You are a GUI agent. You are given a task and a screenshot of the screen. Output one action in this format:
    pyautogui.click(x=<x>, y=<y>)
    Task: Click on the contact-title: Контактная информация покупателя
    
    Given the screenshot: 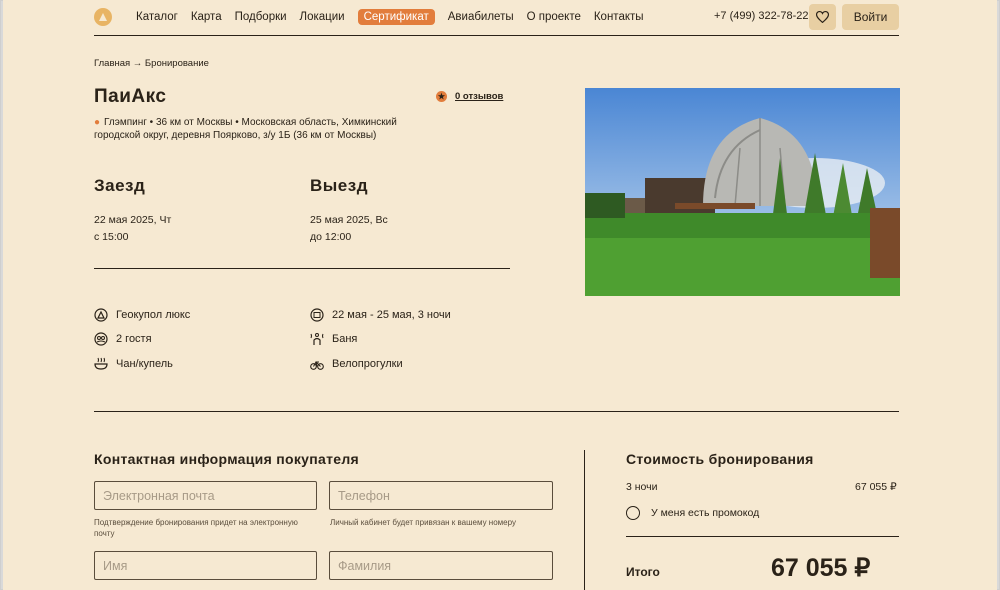 What is the action you would take?
    pyautogui.click(x=226, y=459)
    